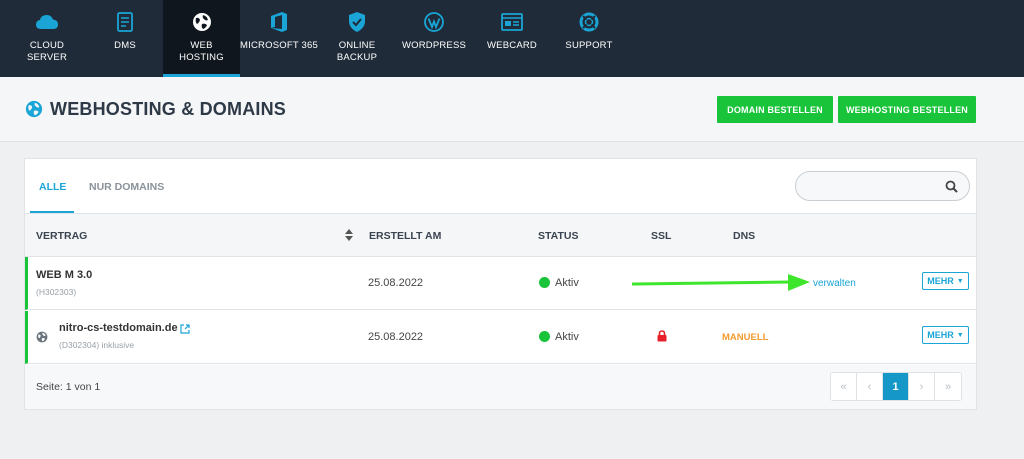 This screenshot has width=1024, height=459. What do you see at coordinates (185, 329) in the screenshot?
I see `external-link-icon` at bounding box center [185, 329].